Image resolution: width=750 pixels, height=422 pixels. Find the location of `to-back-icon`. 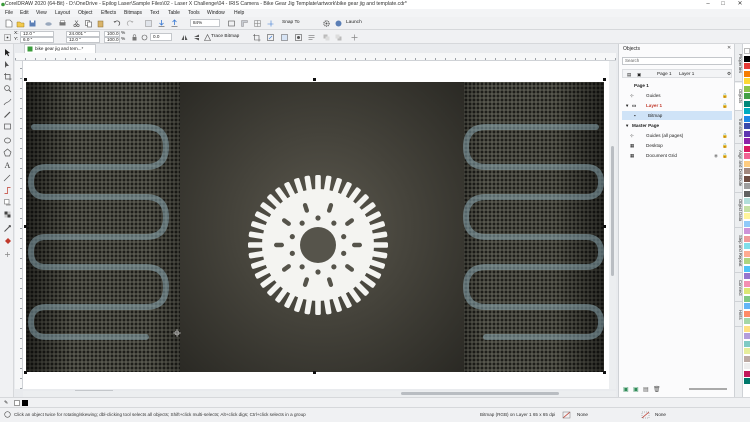

to-back-icon is located at coordinates (338, 37).